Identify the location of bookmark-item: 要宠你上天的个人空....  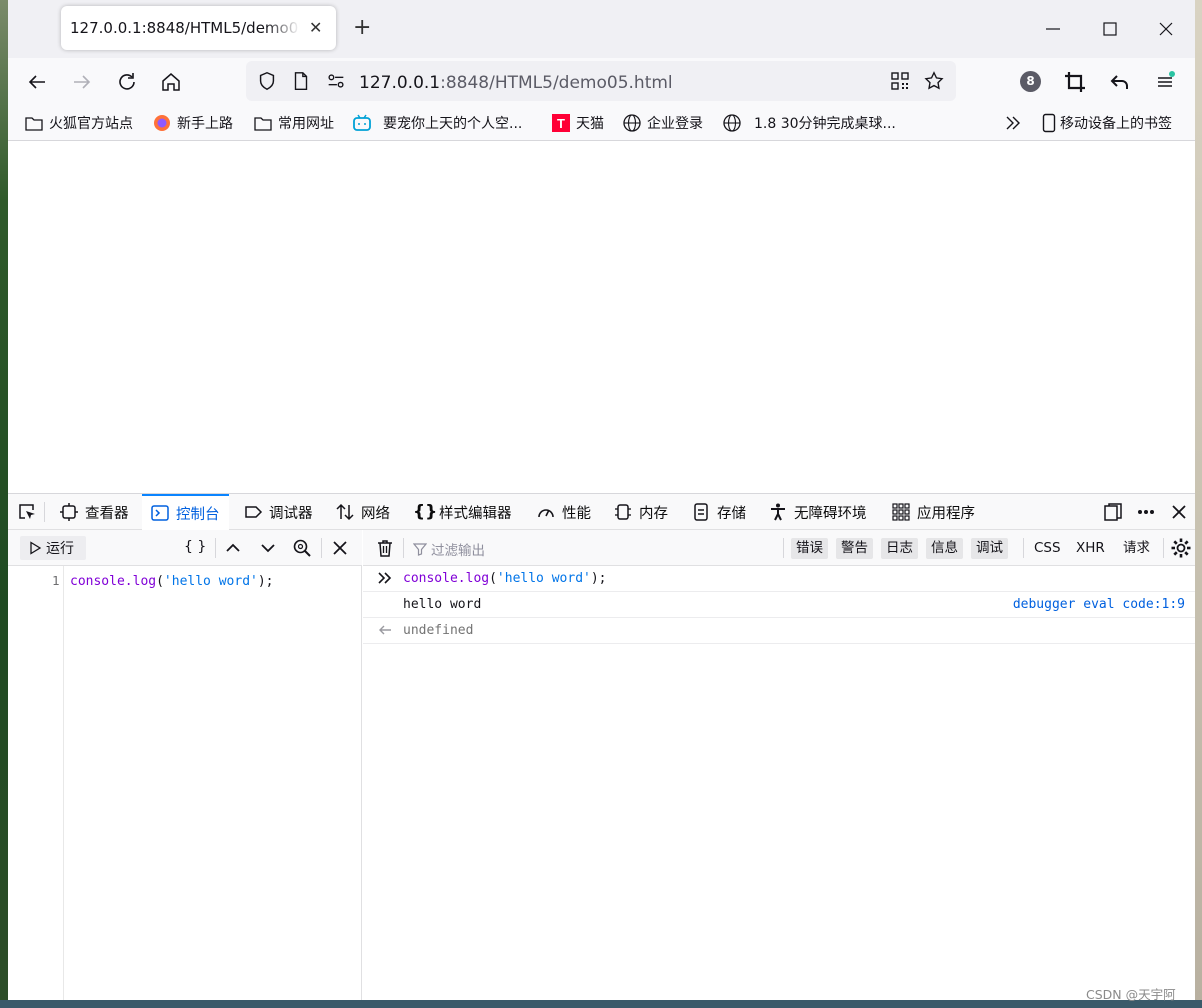
(437, 123).